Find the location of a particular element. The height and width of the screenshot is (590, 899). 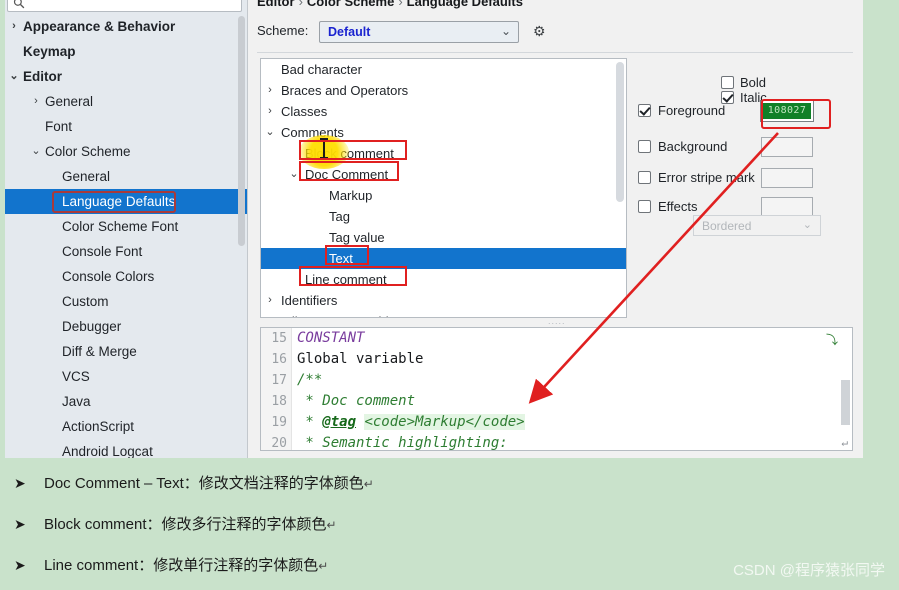

sidebar-item-color-scheme: ⌄ Color Scheme is located at coordinates (126, 151).